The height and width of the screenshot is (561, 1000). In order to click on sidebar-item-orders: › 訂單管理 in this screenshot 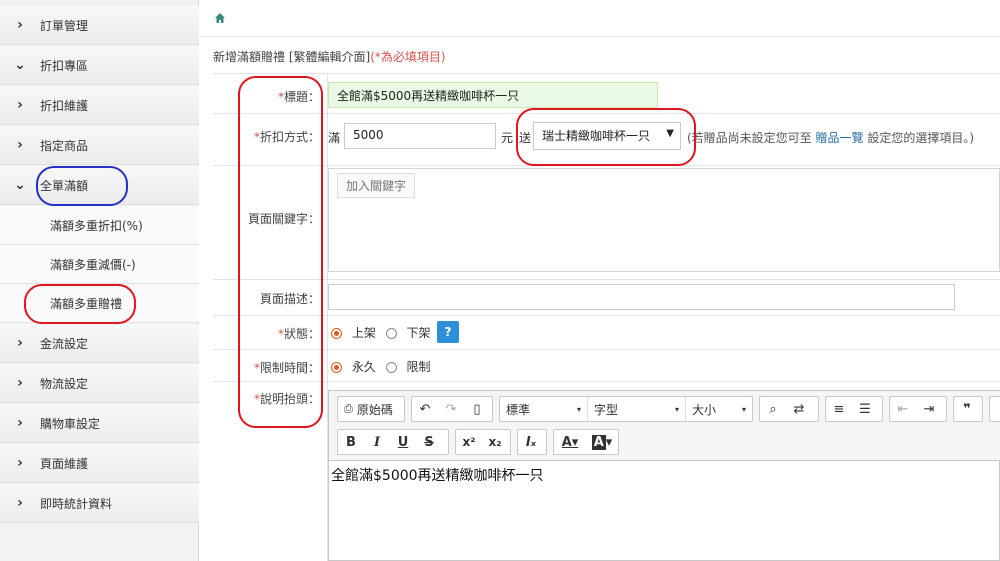, I will do `click(99, 25)`.